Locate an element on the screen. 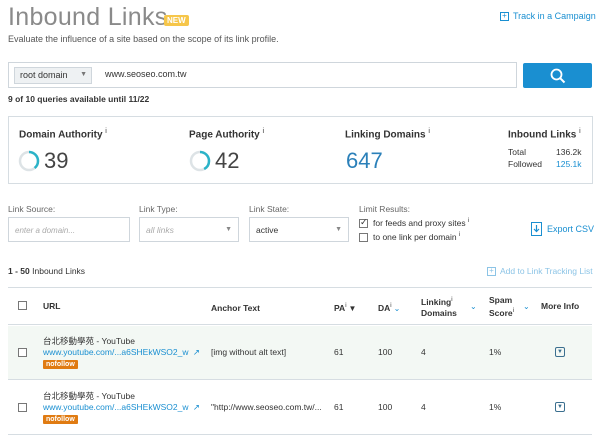 The width and height of the screenshot is (600, 437). results-count: 1 - 50 Inbound Links is located at coordinates (47, 271).